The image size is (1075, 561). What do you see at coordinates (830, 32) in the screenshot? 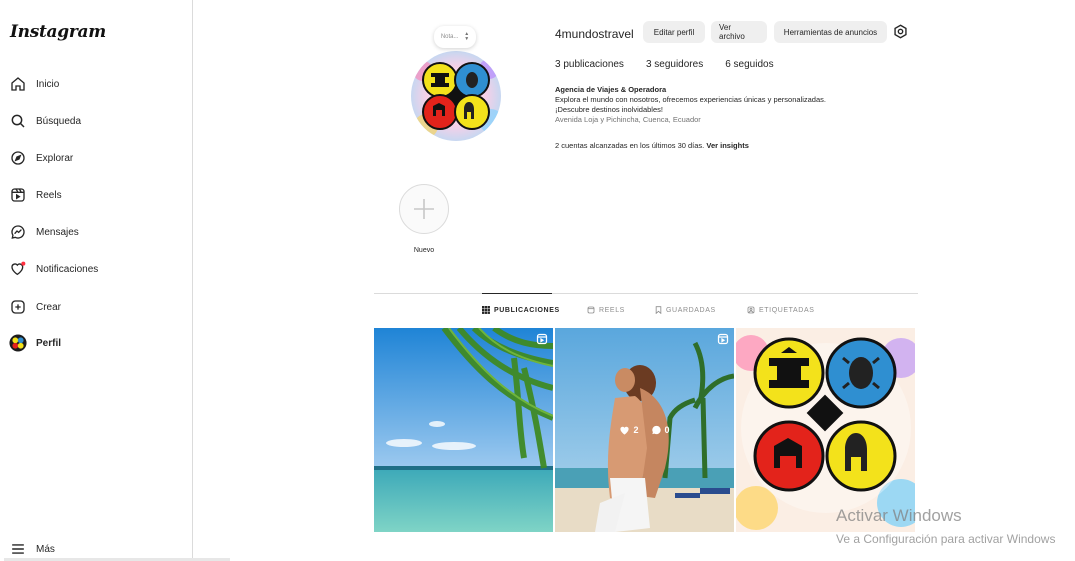
I see `ad-tools-button: Herramientas de anuncios` at bounding box center [830, 32].